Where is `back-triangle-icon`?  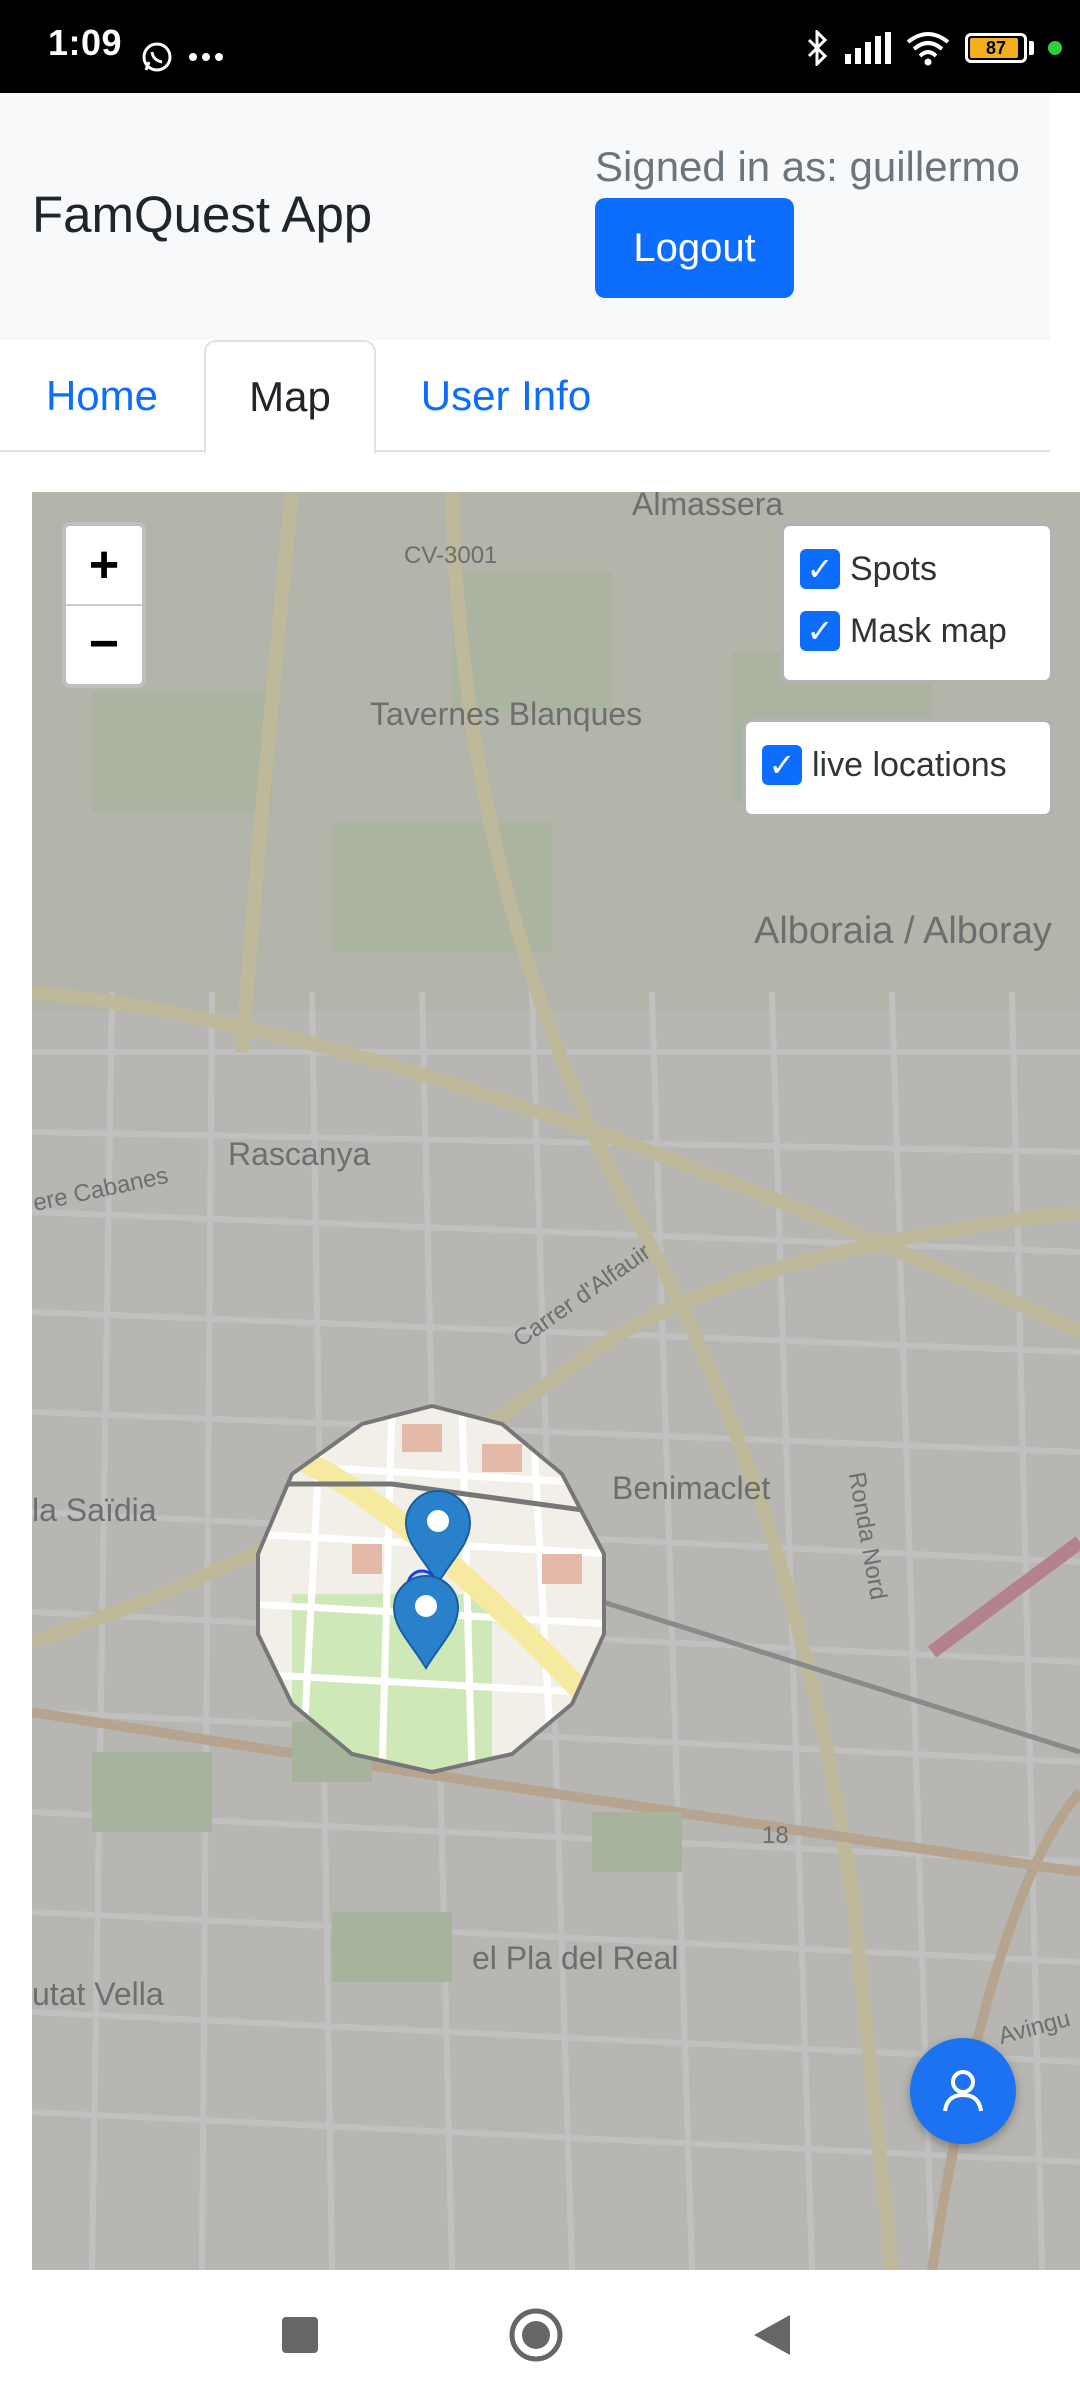 back-triangle-icon is located at coordinates (772, 2335).